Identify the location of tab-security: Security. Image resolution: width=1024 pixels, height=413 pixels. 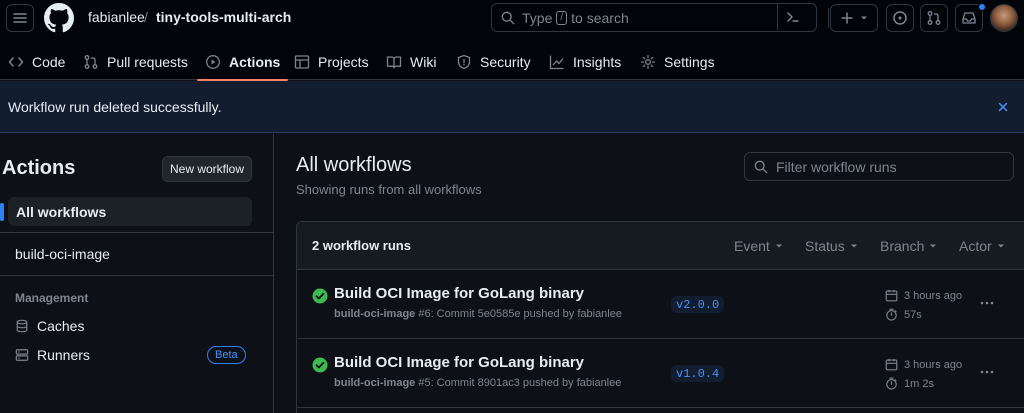
(493, 62).